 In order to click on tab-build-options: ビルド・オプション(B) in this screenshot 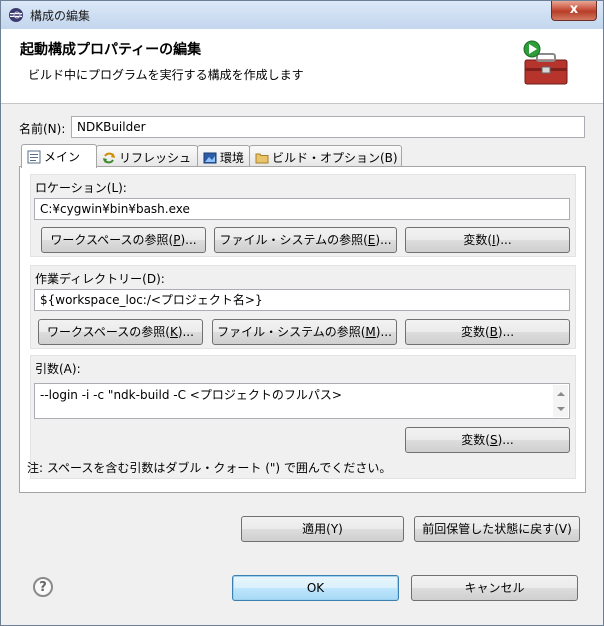, I will do `click(325, 156)`.